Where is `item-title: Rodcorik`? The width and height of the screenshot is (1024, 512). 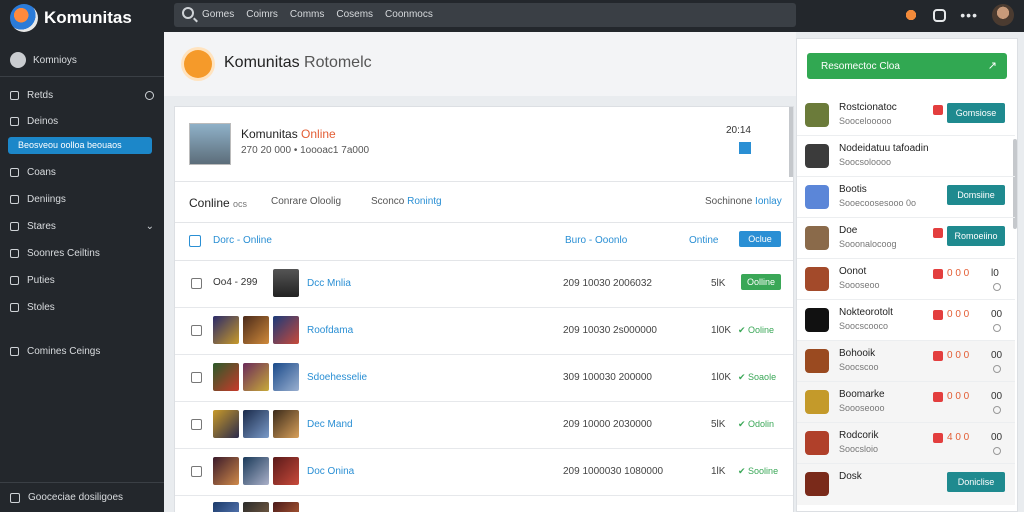
item-title: Rodcorik is located at coordinates (859, 435).